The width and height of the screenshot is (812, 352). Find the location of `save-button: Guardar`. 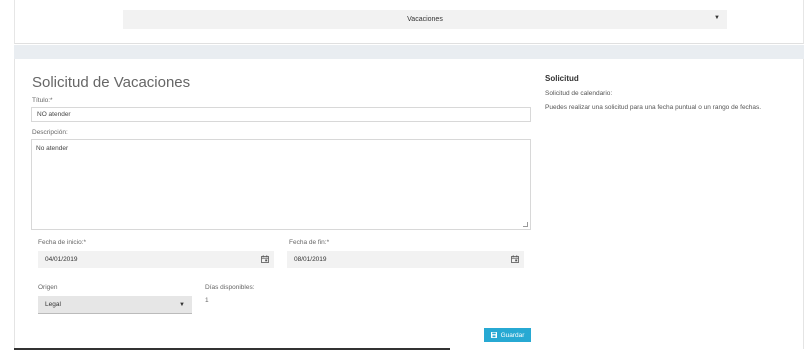

save-button: Guardar is located at coordinates (507, 335).